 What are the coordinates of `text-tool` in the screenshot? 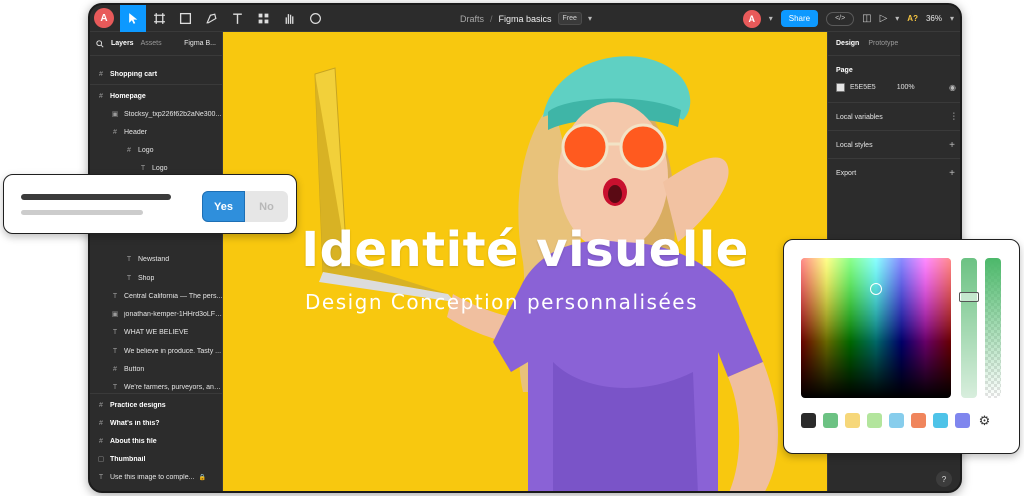 It's located at (237, 18).